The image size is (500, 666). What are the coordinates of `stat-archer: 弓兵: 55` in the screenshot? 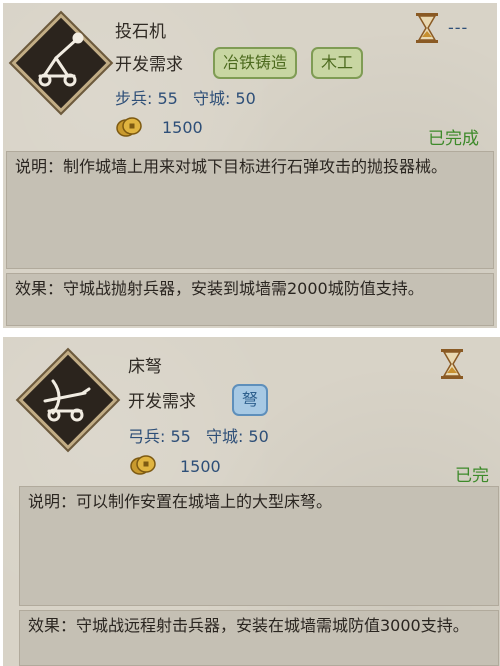 It's located at (159, 436).